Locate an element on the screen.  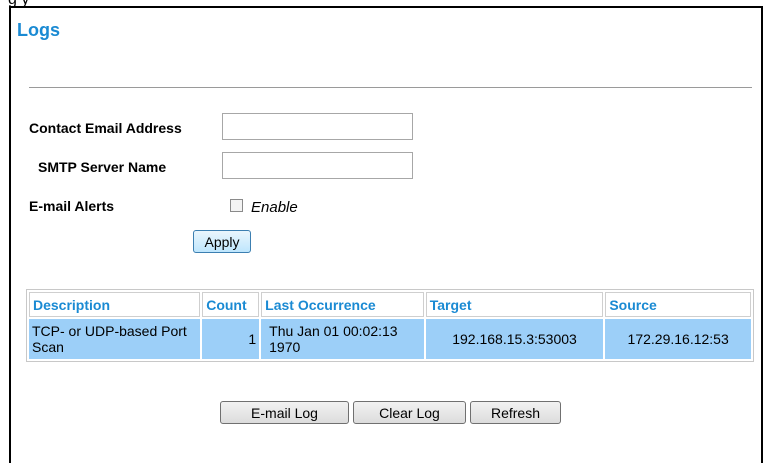
contact-email-label: Contact Email Address is located at coordinates (105, 128).